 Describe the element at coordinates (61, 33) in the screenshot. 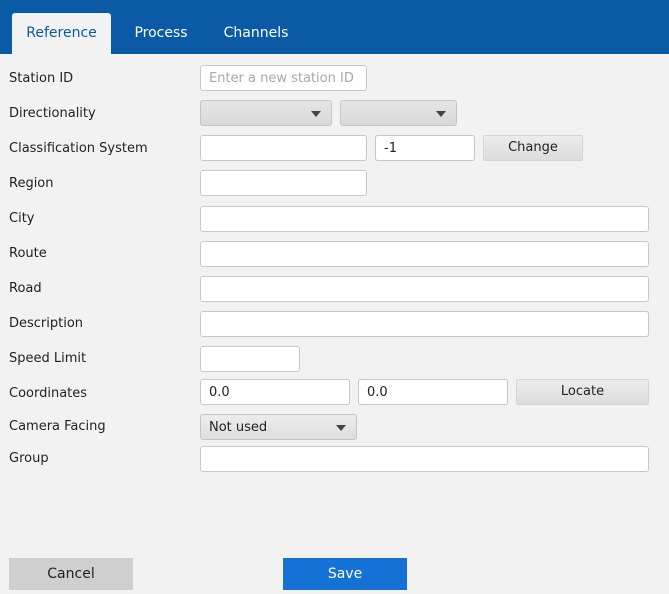

I see `tab-reference: Reference` at that location.